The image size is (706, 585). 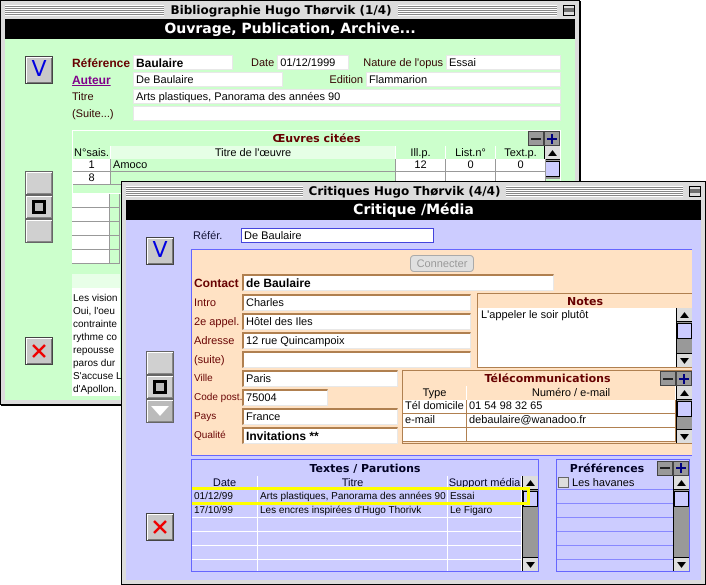 I want to click on field-label: Référence, so click(x=102, y=63).